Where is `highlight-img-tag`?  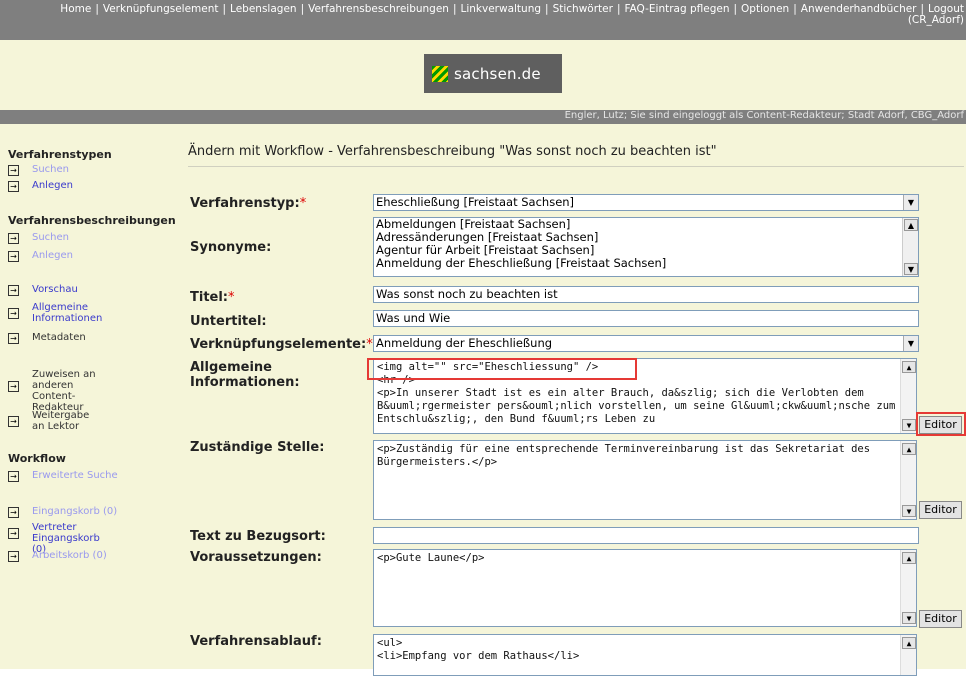 highlight-img-tag is located at coordinates (502, 369).